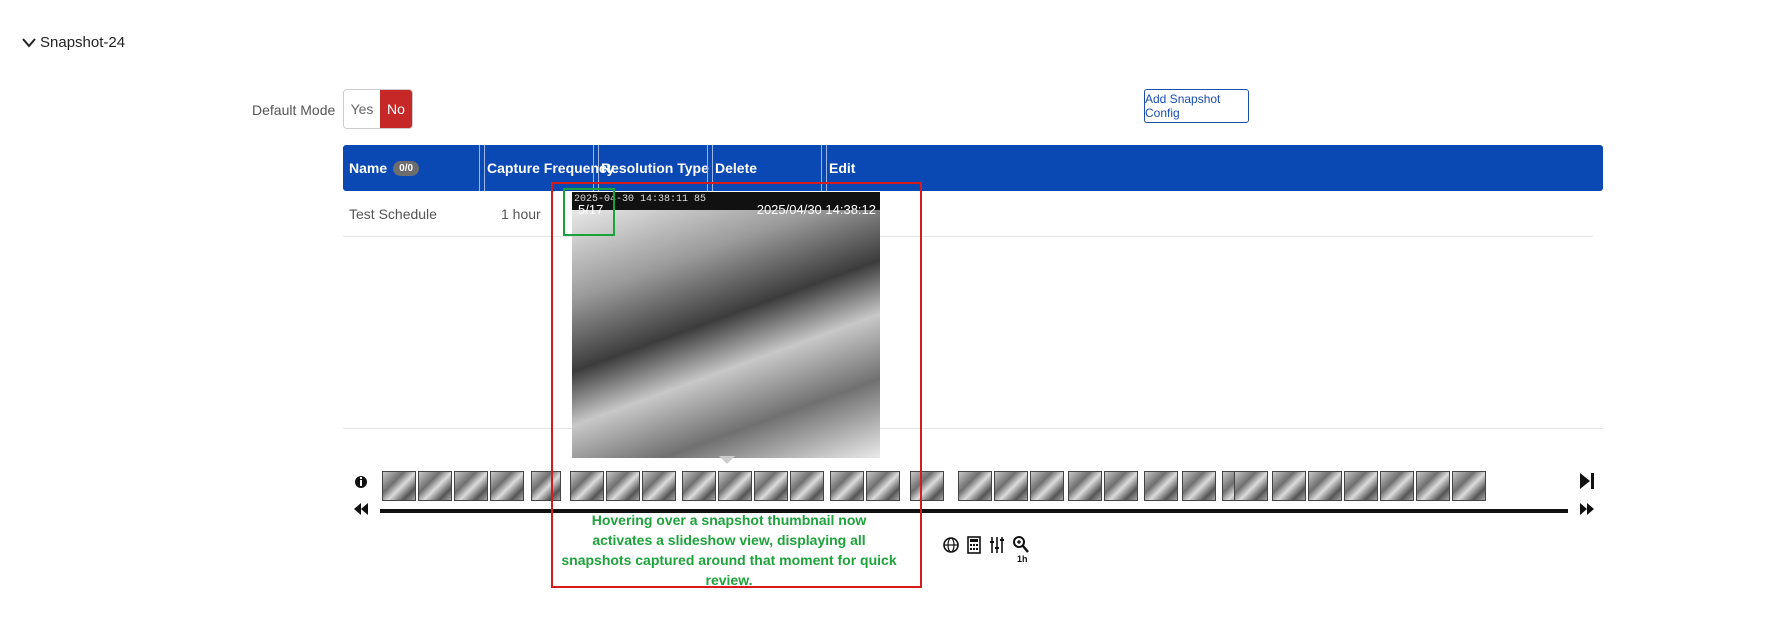  Describe the element at coordinates (1587, 481) in the screenshot. I see `skip-to-end-icon` at that location.